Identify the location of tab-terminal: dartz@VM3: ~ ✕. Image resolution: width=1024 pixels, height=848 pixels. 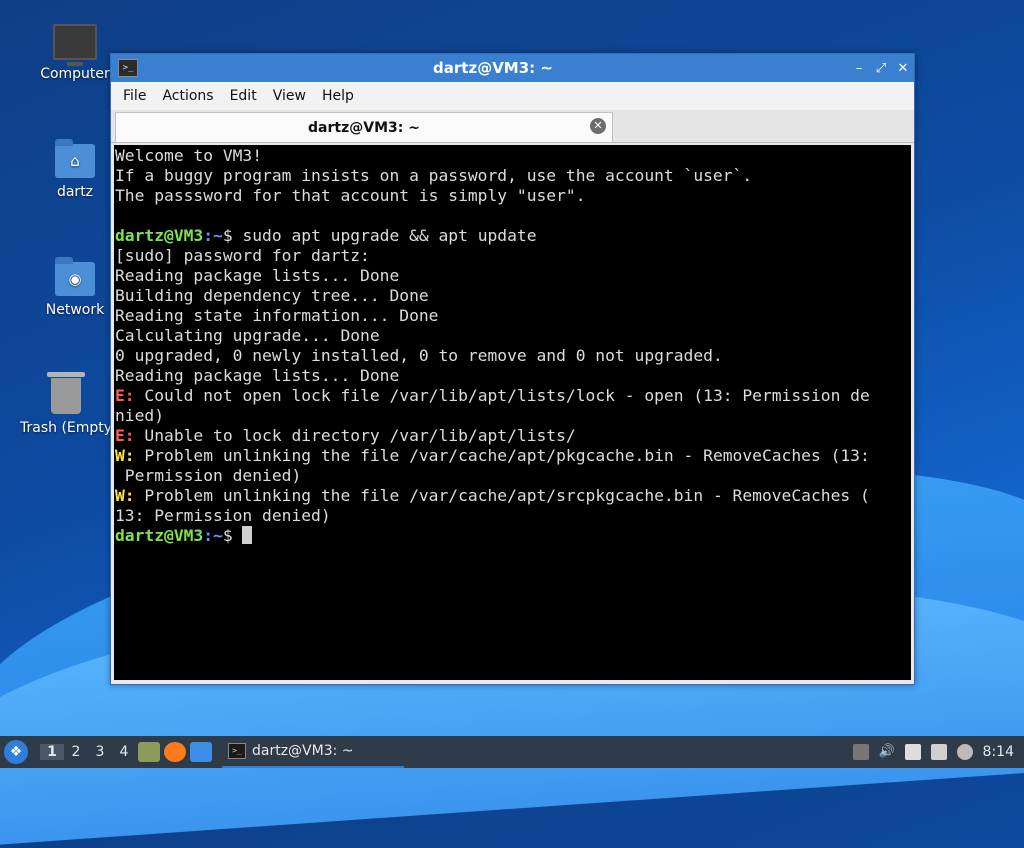
(364, 127).